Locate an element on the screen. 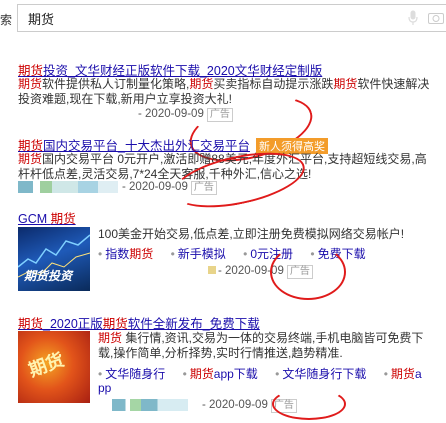  result-4-date: - 2020-09-09 is located at coordinates (235, 405).